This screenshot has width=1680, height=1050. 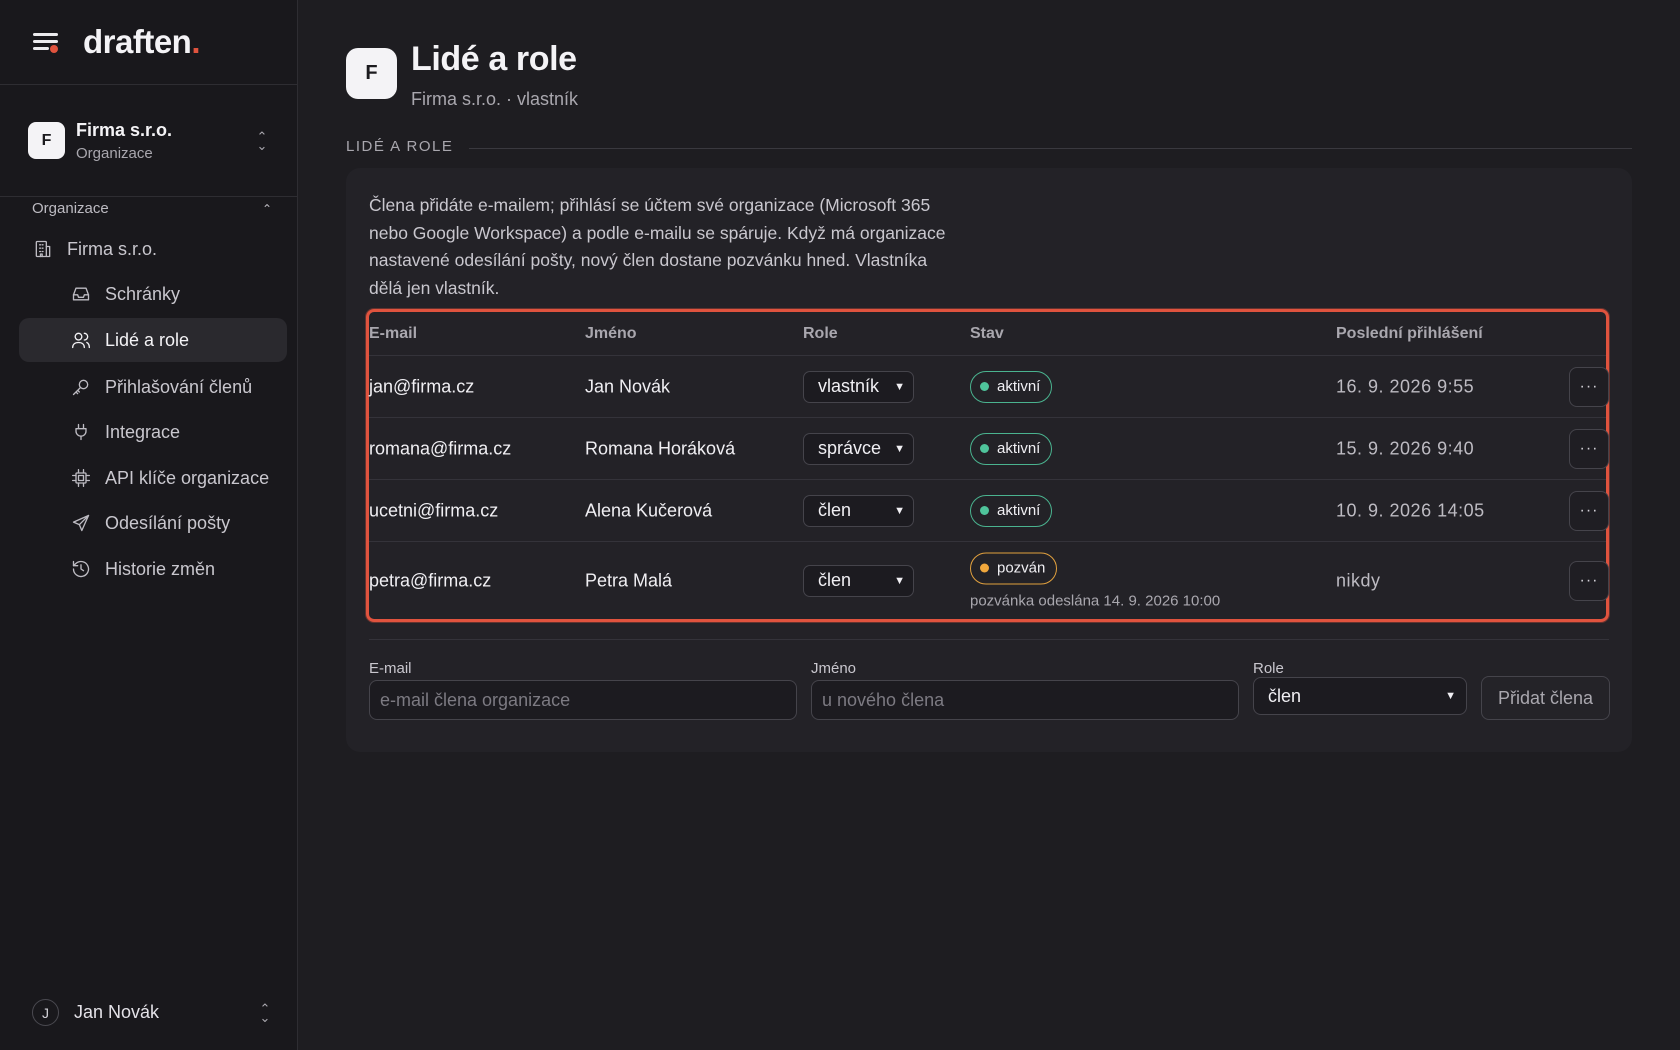 What do you see at coordinates (583, 700) in the screenshot?
I see `email-field: e-mail člena organizace` at bounding box center [583, 700].